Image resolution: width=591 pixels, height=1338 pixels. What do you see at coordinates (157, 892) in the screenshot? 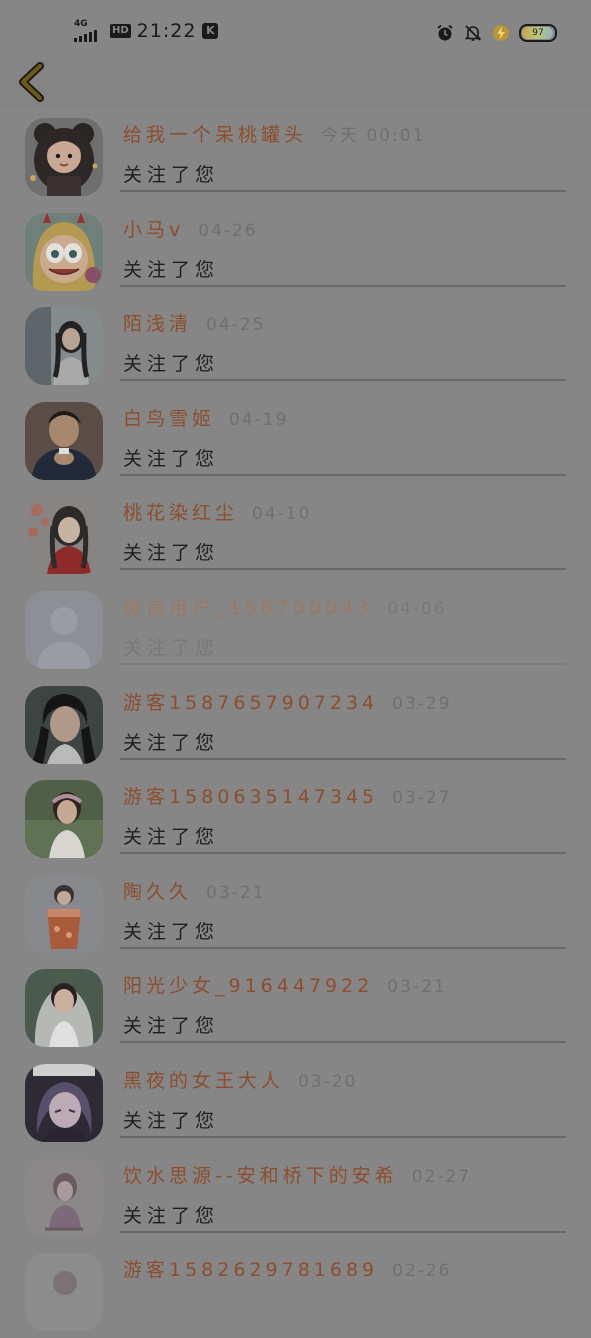
I see `user-name: 陶久久` at bounding box center [157, 892].